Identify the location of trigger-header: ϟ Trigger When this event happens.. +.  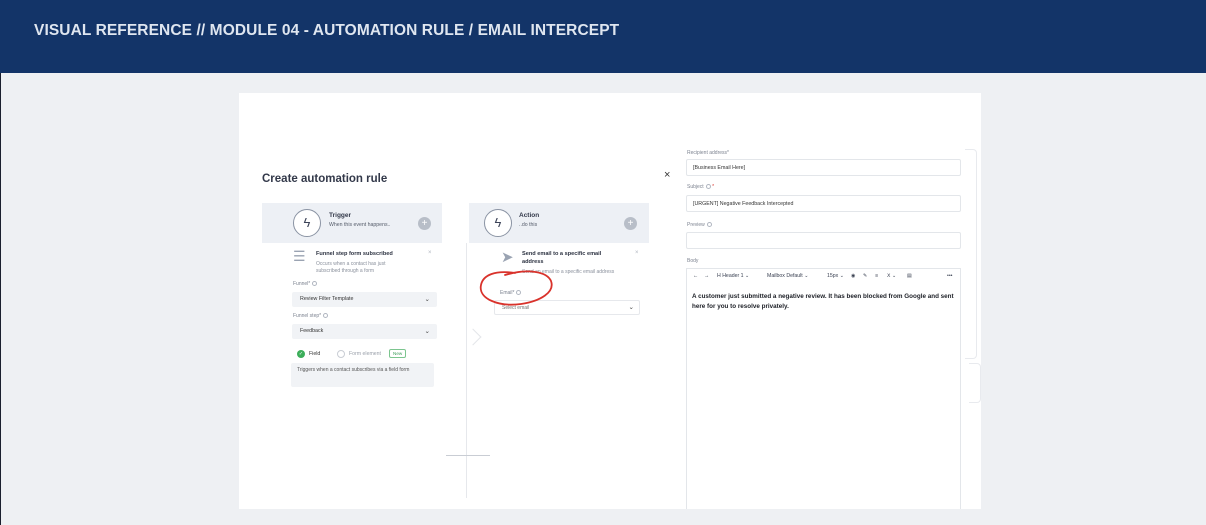
(352, 223).